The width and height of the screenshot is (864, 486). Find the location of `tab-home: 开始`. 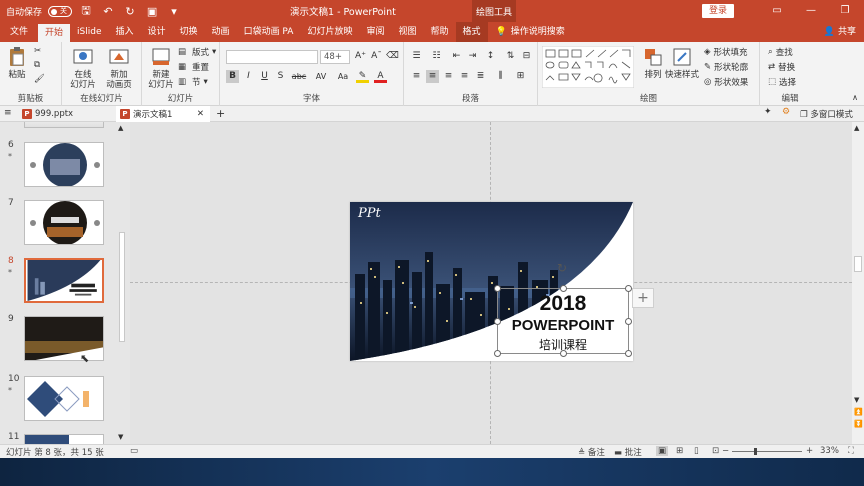

tab-home: 开始 is located at coordinates (54, 33).